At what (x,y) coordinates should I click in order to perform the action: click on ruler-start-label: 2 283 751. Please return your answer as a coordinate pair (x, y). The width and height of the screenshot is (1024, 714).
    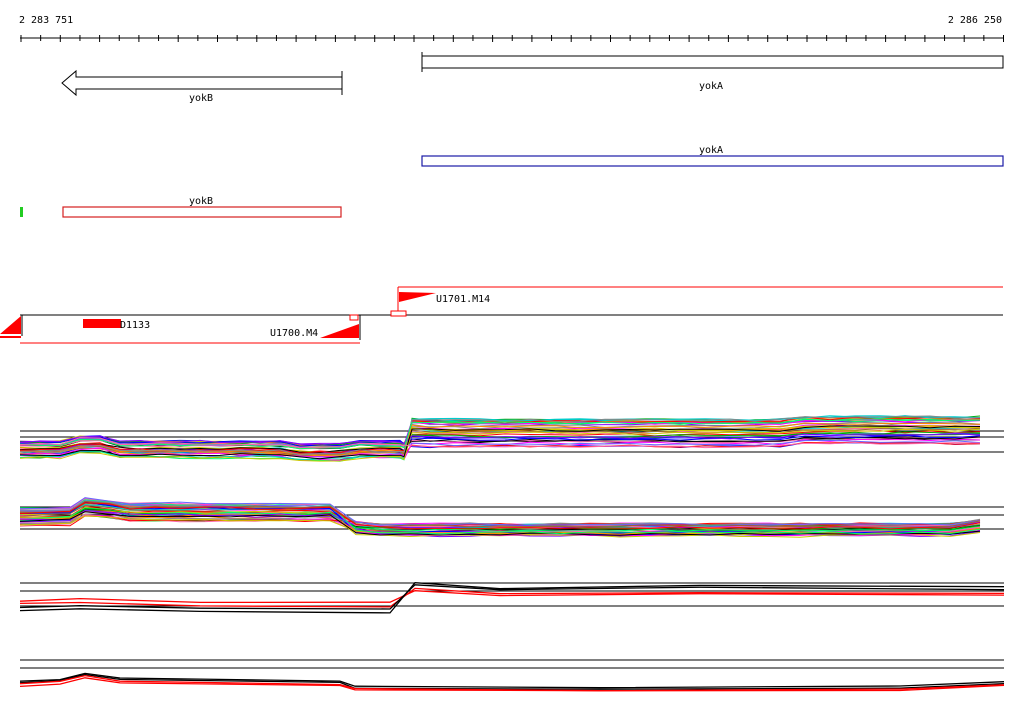
    Looking at the image, I should click on (46, 20).